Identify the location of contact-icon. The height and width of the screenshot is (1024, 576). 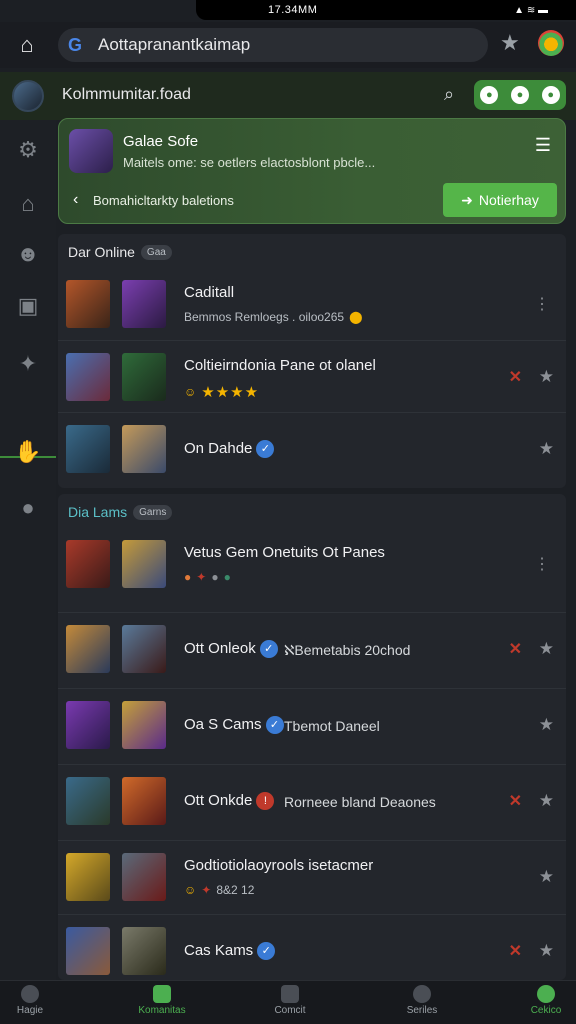
(290, 994).